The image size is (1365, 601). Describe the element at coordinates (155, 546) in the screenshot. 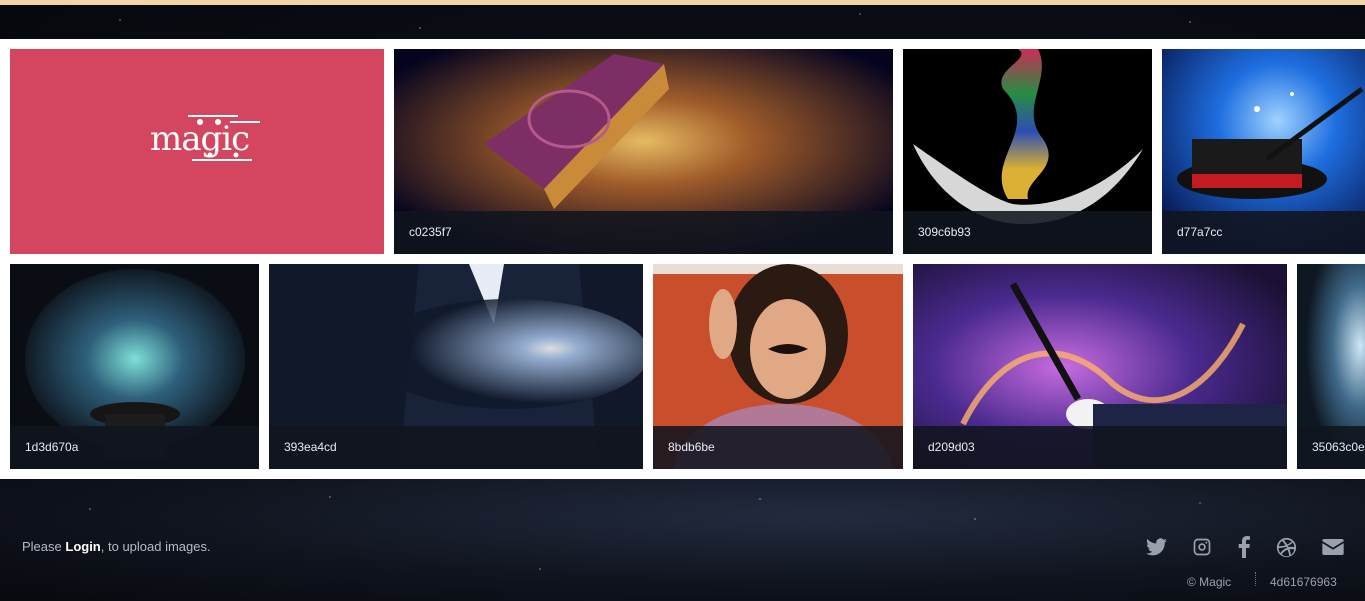

I see `upload-suffix: , to upload images.` at that location.